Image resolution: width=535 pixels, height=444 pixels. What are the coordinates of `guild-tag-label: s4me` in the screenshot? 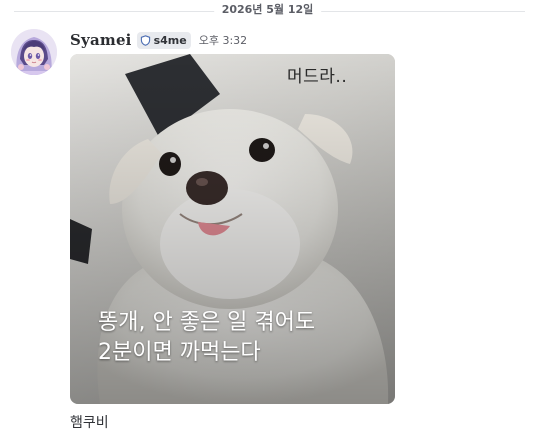 It's located at (170, 40).